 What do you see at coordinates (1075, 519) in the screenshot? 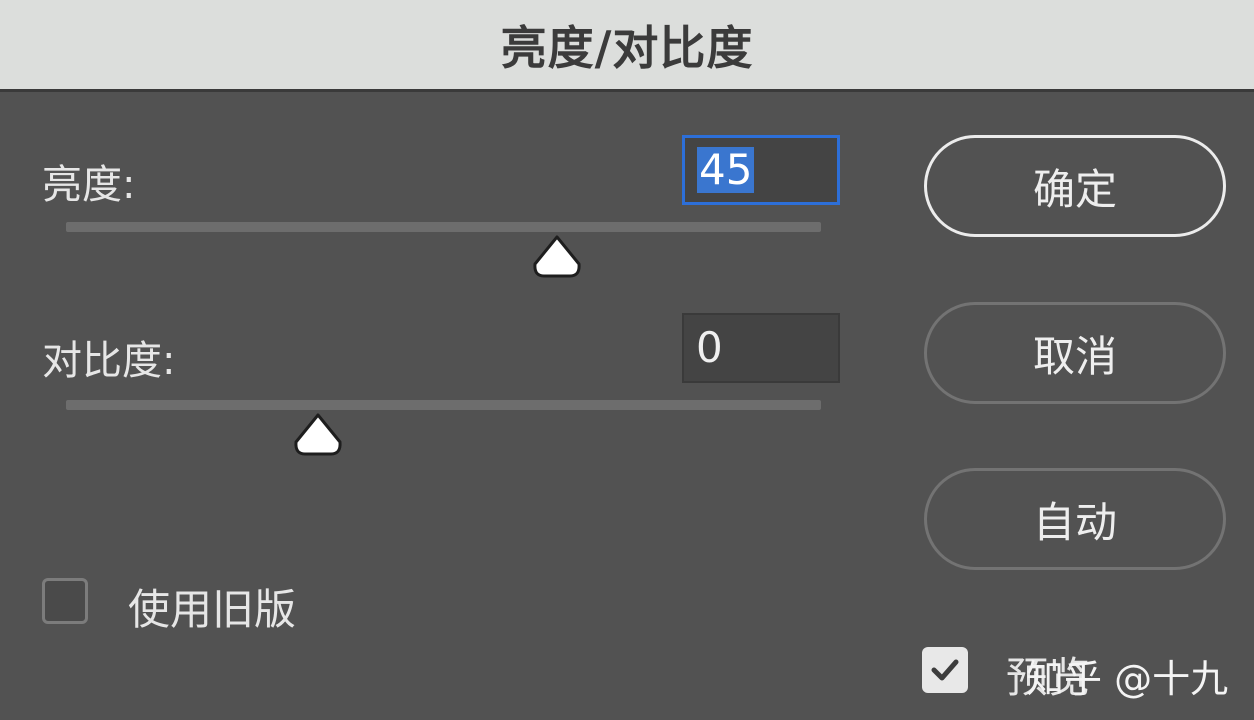
I see `auto-button: 自动` at bounding box center [1075, 519].